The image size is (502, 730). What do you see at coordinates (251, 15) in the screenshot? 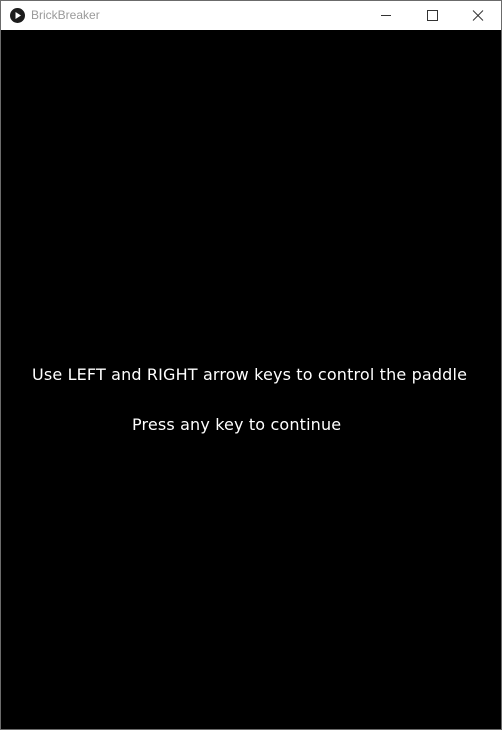
I see `title-bar: BrickBreaker` at bounding box center [251, 15].